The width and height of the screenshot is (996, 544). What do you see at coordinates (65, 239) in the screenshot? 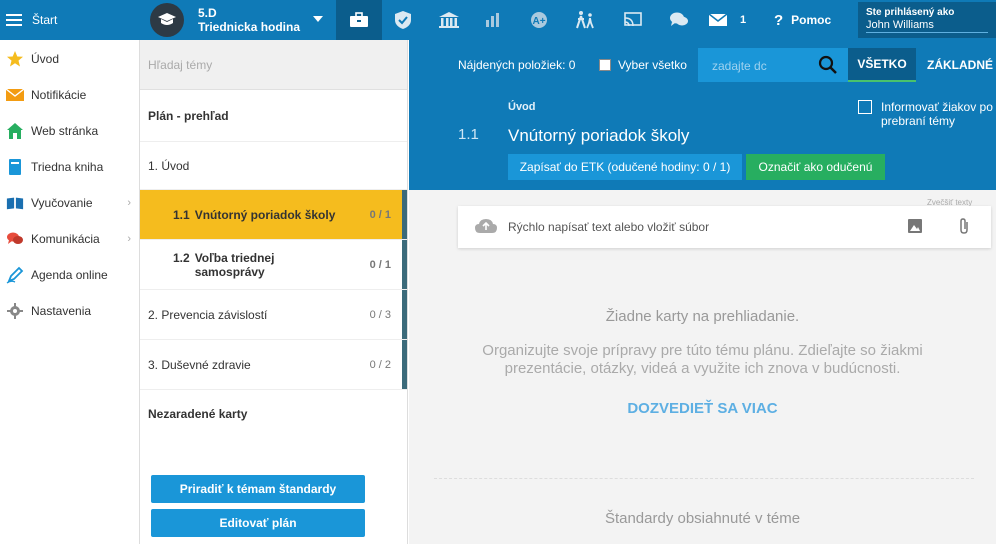
I see `sidebar-item-label: Komunikácia` at bounding box center [65, 239].